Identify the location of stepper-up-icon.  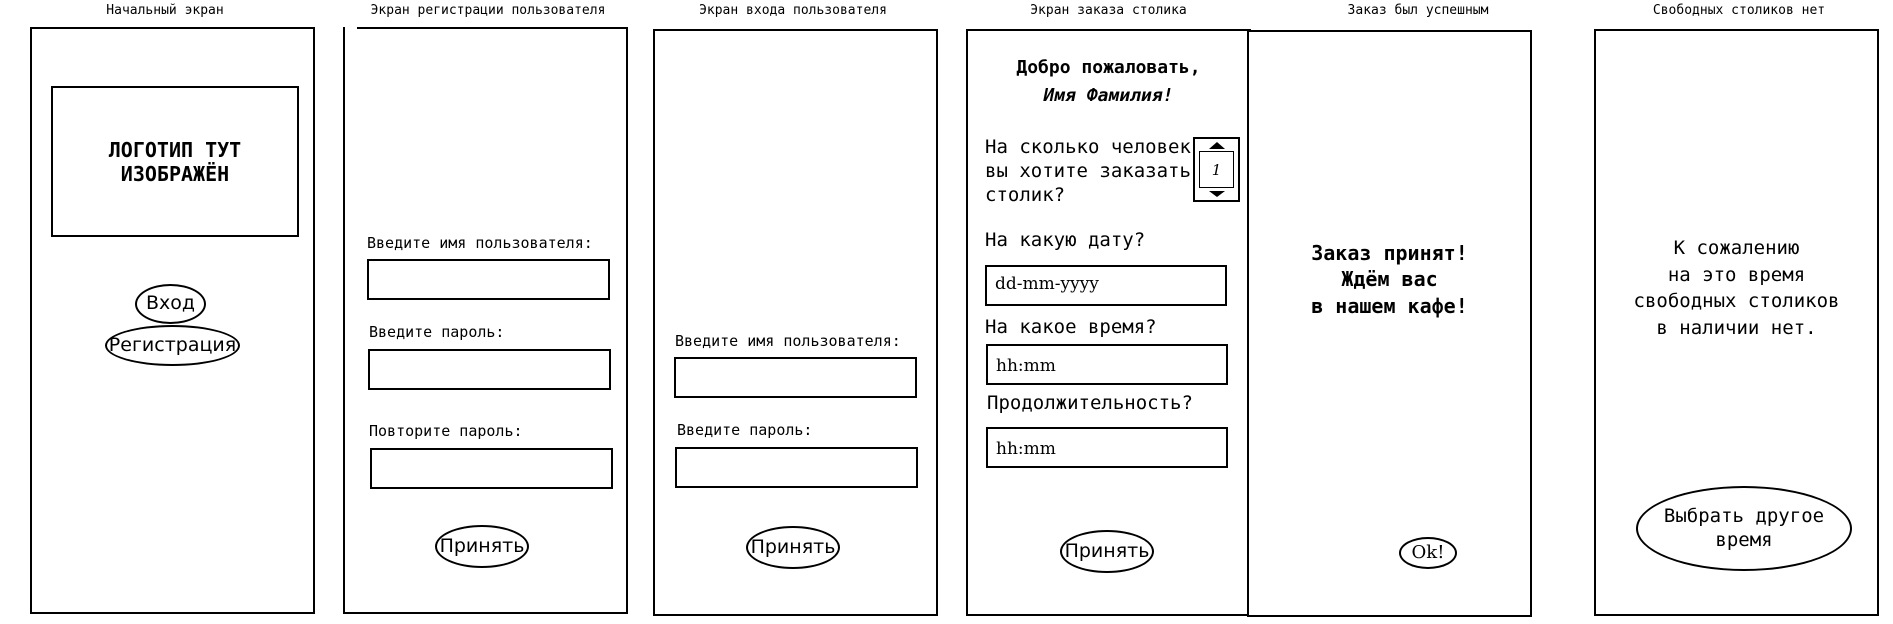
(1216, 146).